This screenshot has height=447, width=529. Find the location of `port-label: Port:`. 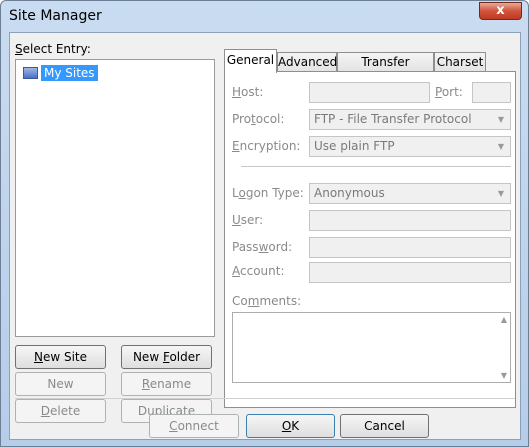

port-label: Port: is located at coordinates (449, 92).